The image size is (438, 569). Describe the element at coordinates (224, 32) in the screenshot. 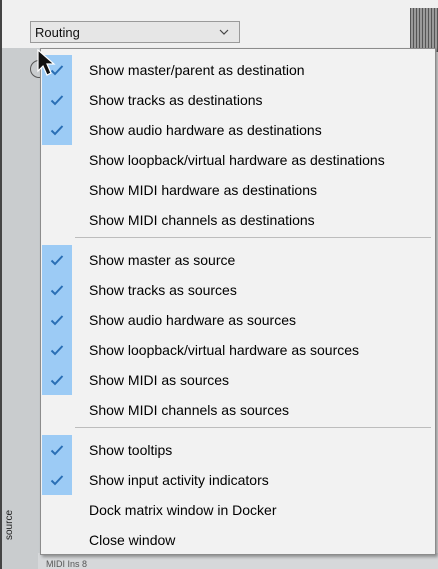

I see `chevron-down-icon` at that location.